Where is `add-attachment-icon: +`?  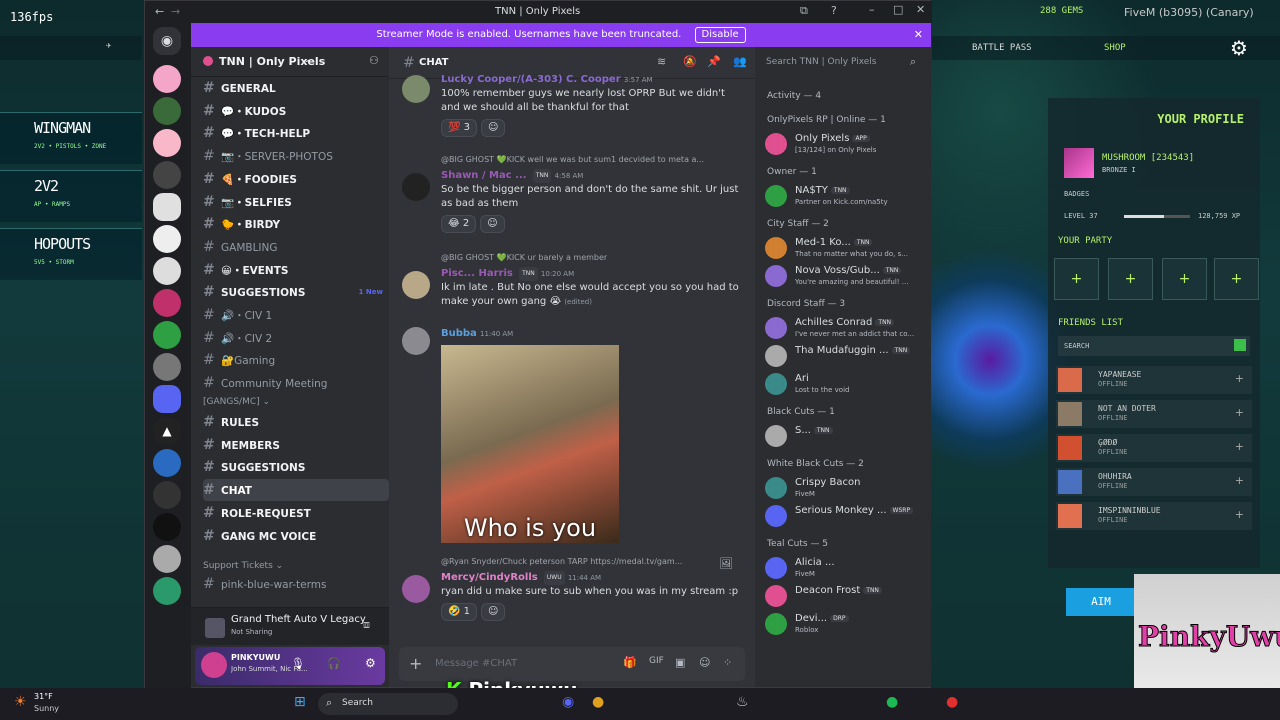 add-attachment-icon: + is located at coordinates (415, 663).